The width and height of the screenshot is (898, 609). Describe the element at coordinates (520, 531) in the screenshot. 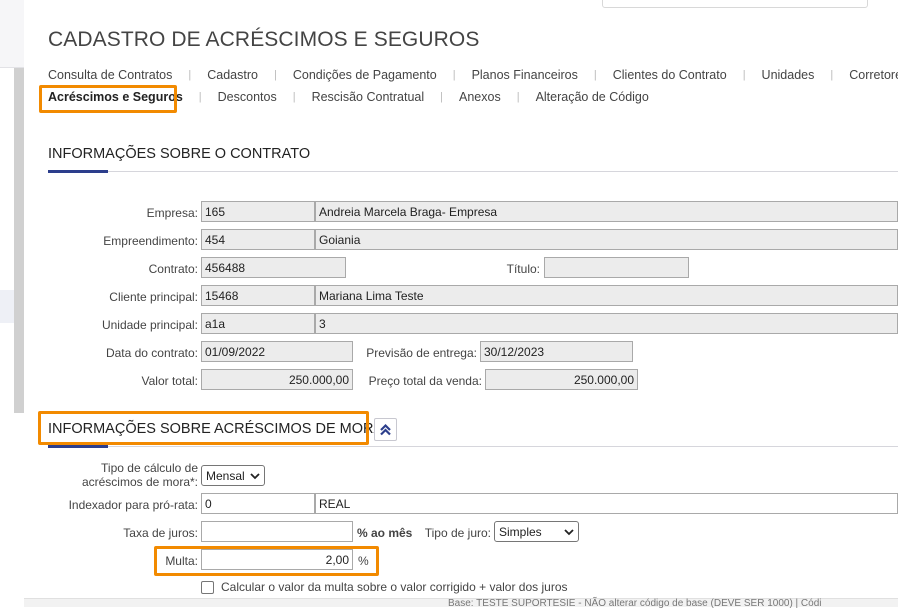

I see `tipo-juro-value: Simples` at that location.